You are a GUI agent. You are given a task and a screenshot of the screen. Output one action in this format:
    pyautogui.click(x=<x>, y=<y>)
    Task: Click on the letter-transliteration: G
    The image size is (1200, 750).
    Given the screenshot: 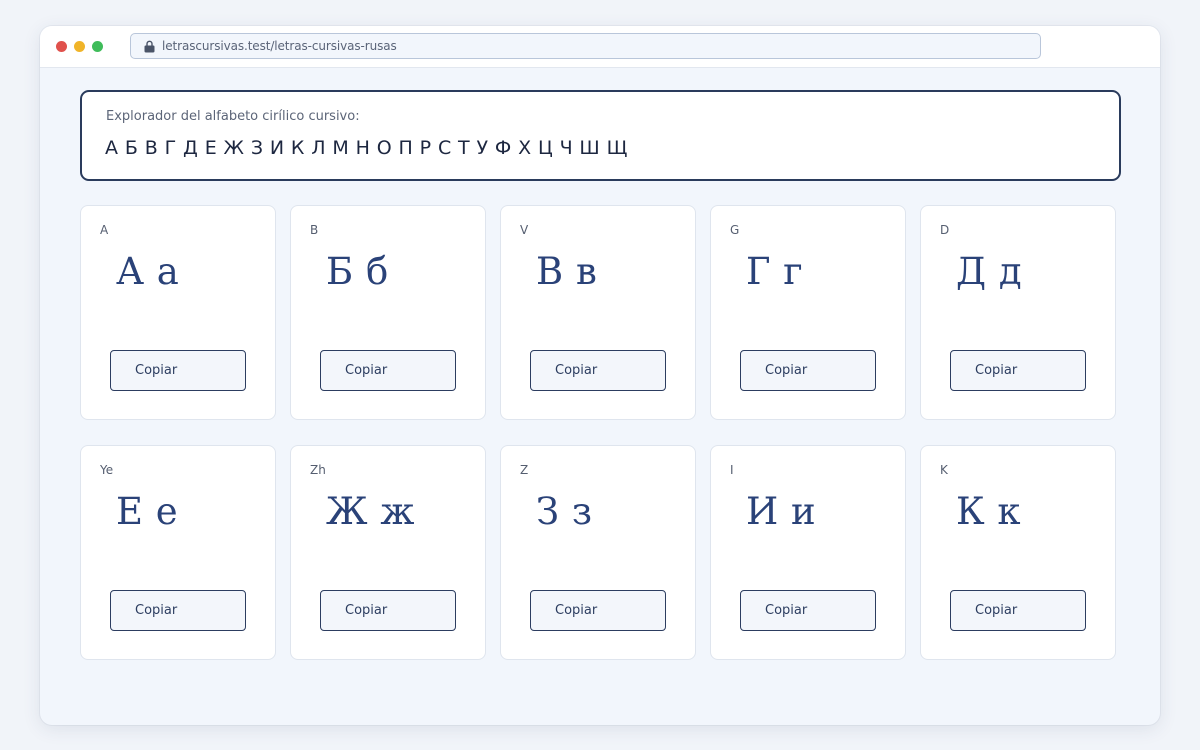 What is the action you would take?
    pyautogui.click(x=735, y=230)
    